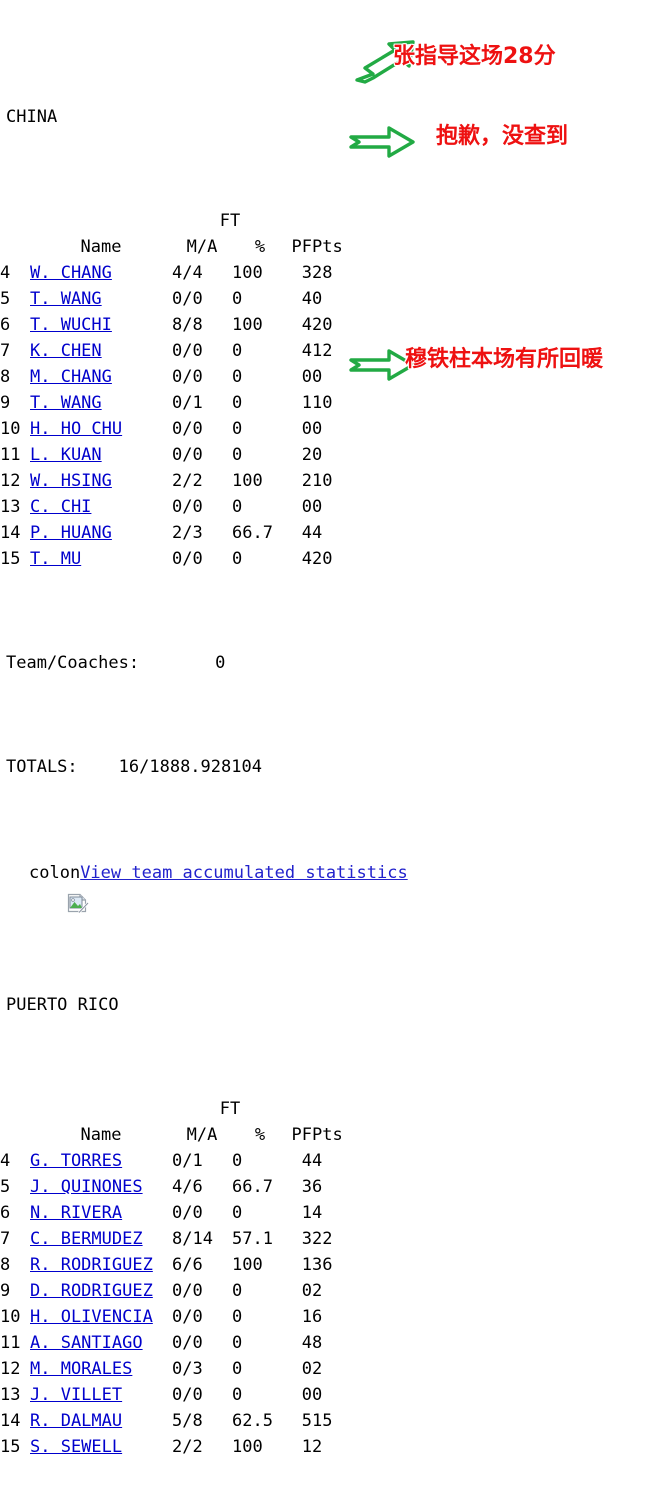 The image size is (655, 1512). I want to click on player-link: W. HSING, so click(71, 481).